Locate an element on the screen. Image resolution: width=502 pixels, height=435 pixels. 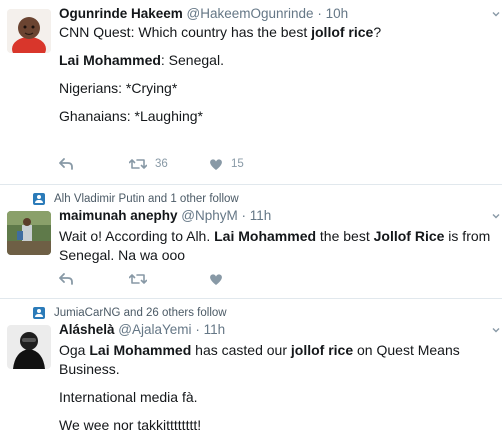
author-name: maimunah anephy is located at coordinates (118, 215).